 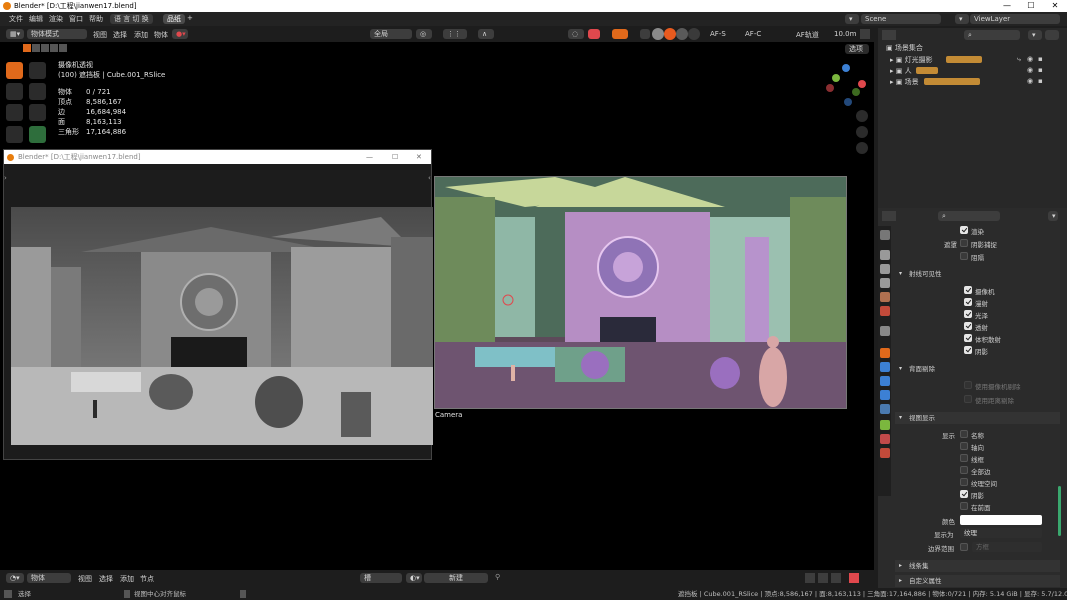 What do you see at coordinates (161, 35) in the screenshot?
I see `menu-object: 物体` at bounding box center [161, 35].